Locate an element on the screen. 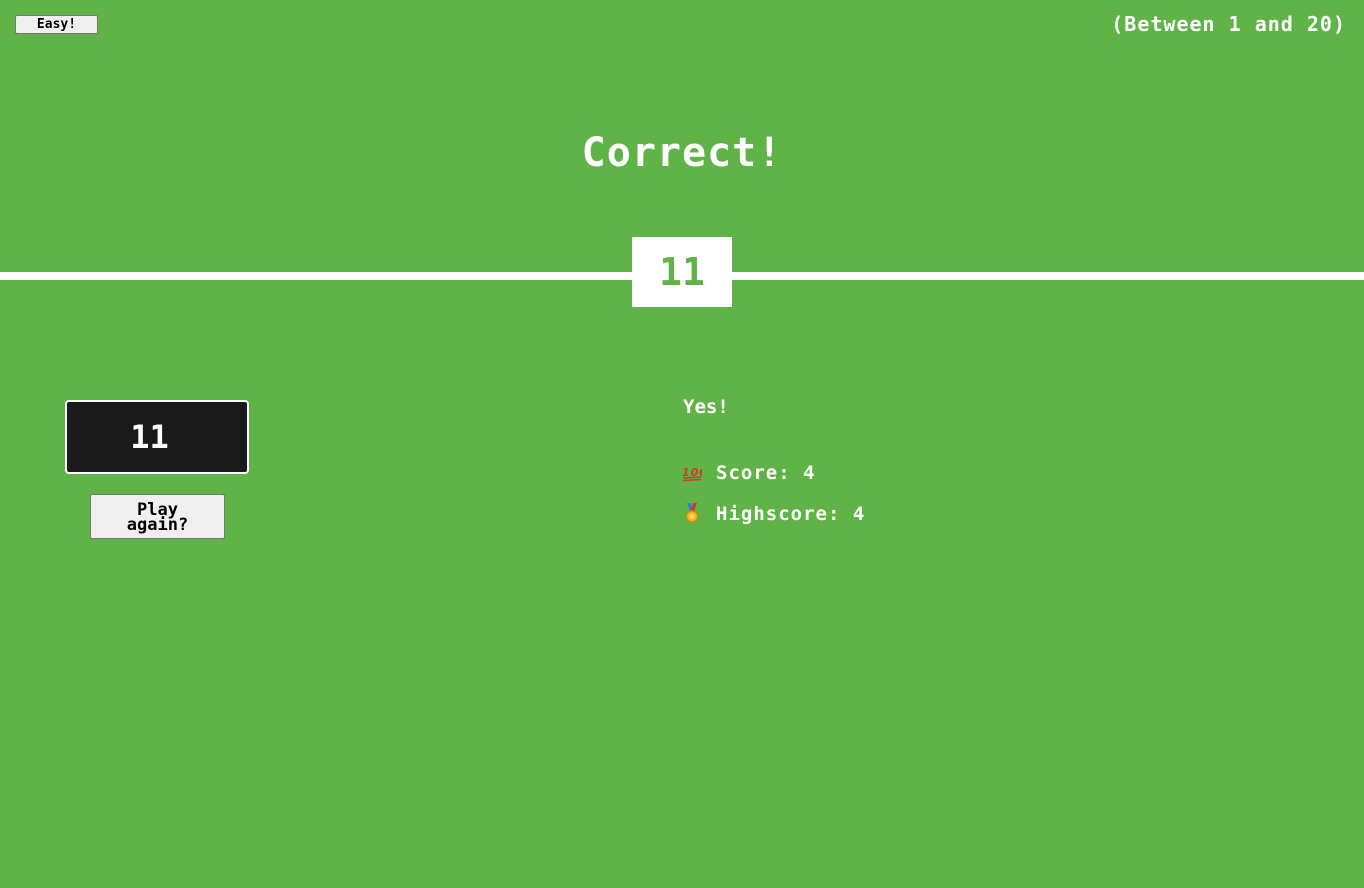 The width and height of the screenshot is (1364, 888). score-row: 100 Score: 4 is located at coordinates (749, 473).